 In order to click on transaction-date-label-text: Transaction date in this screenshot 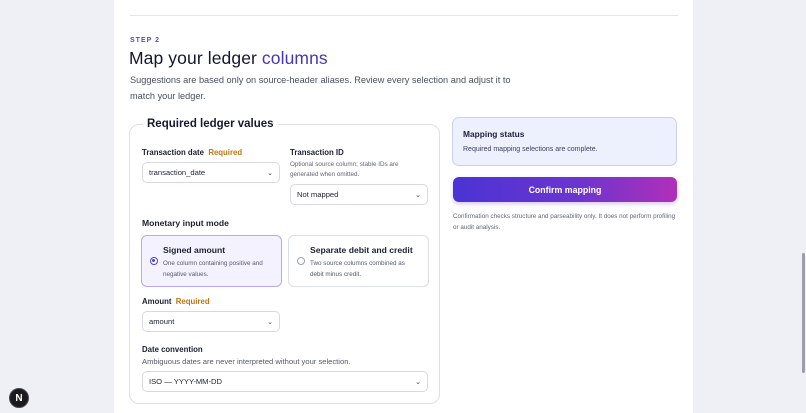, I will do `click(173, 152)`.